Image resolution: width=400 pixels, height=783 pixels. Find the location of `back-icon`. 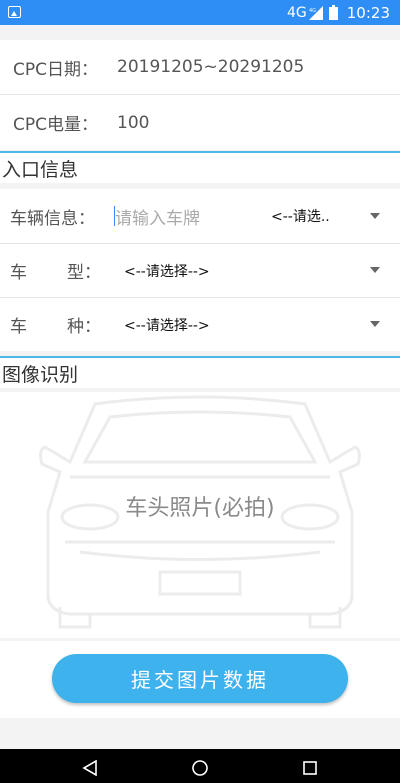

back-icon is located at coordinates (90, 768).